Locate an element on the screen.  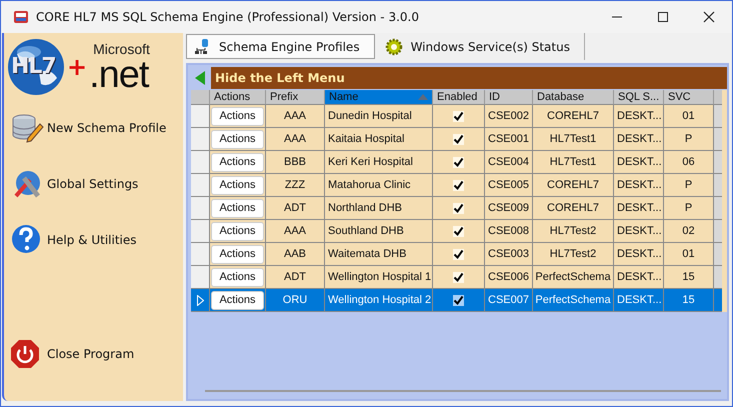
table-cell: CSE009 is located at coordinates (508, 208).